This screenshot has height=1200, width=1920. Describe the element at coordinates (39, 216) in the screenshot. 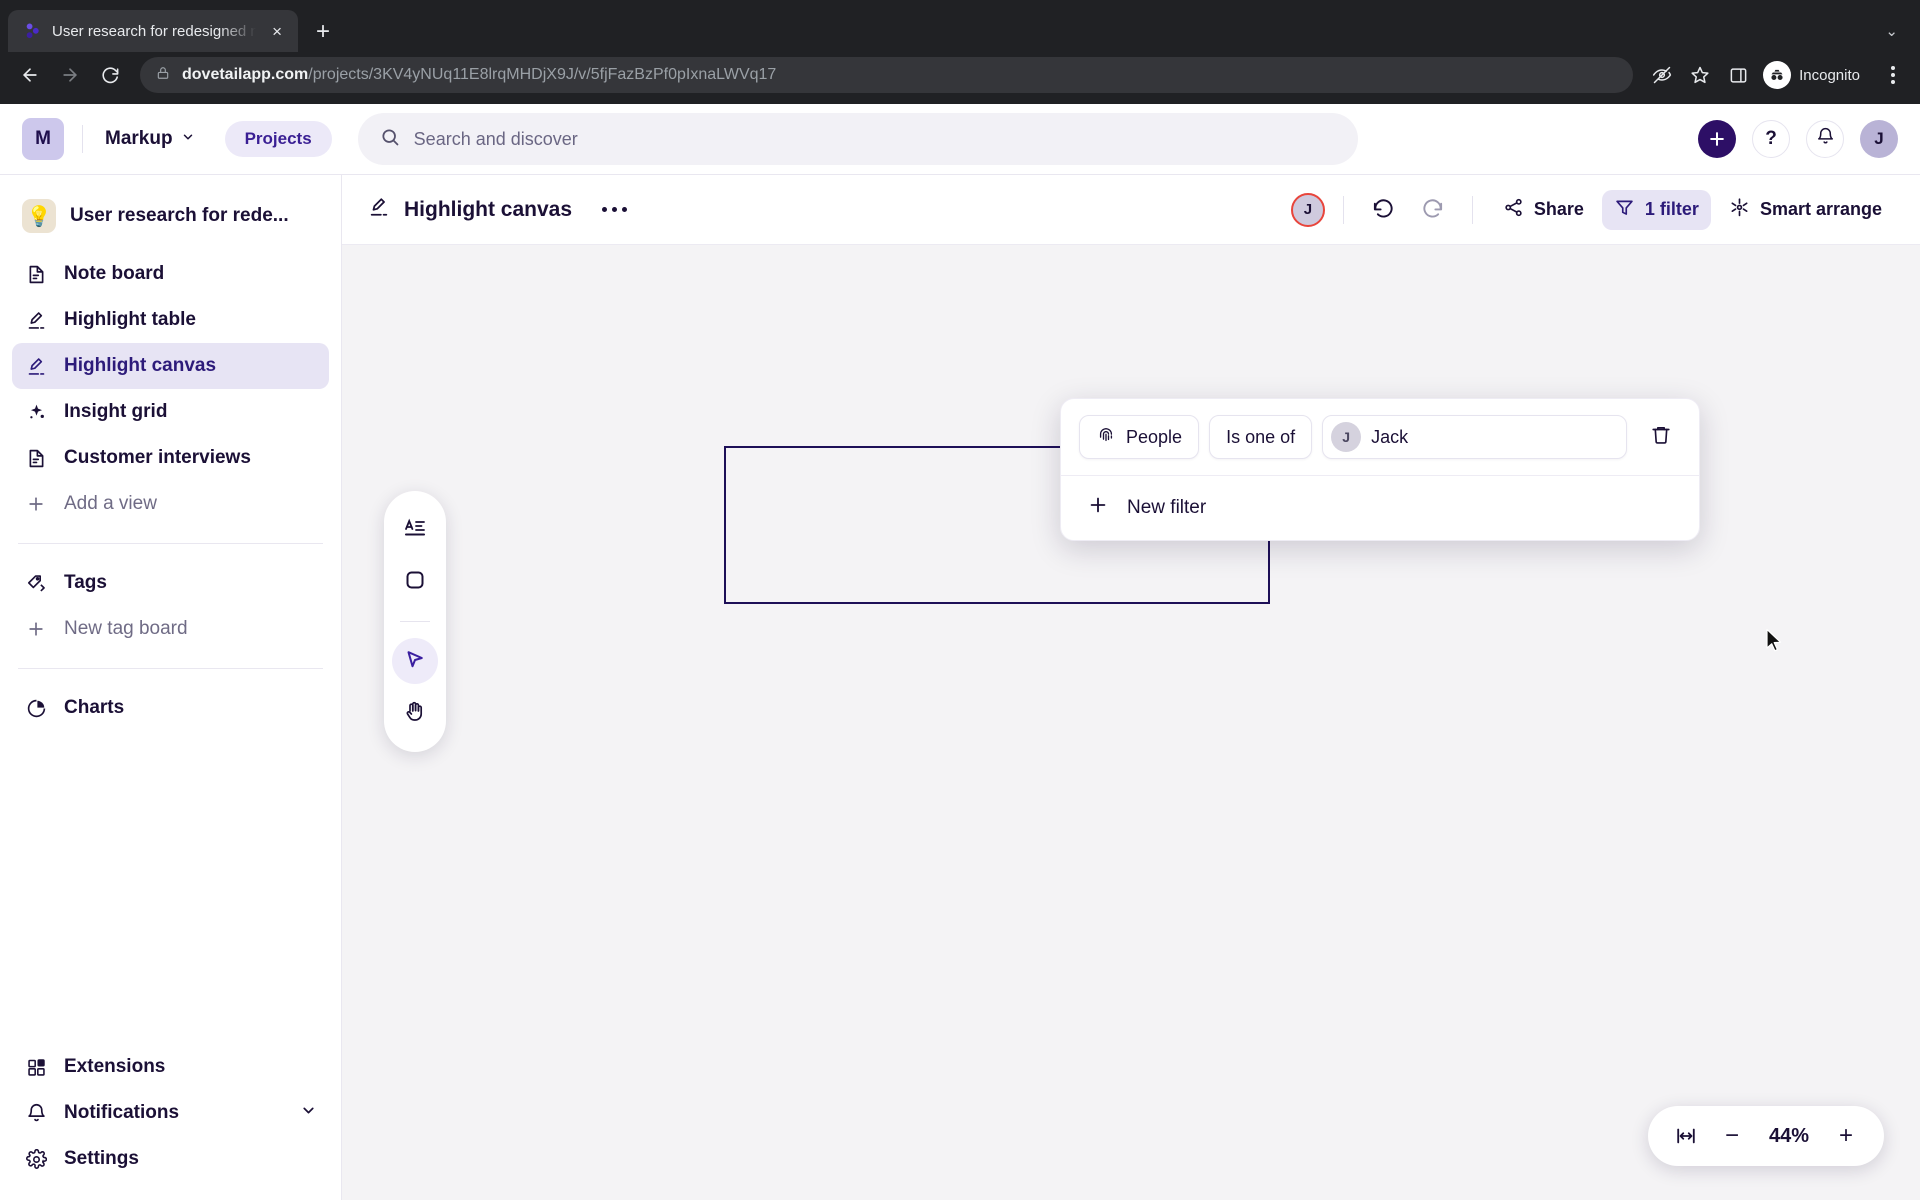

I see `lightbulb-icon: 💡` at that location.